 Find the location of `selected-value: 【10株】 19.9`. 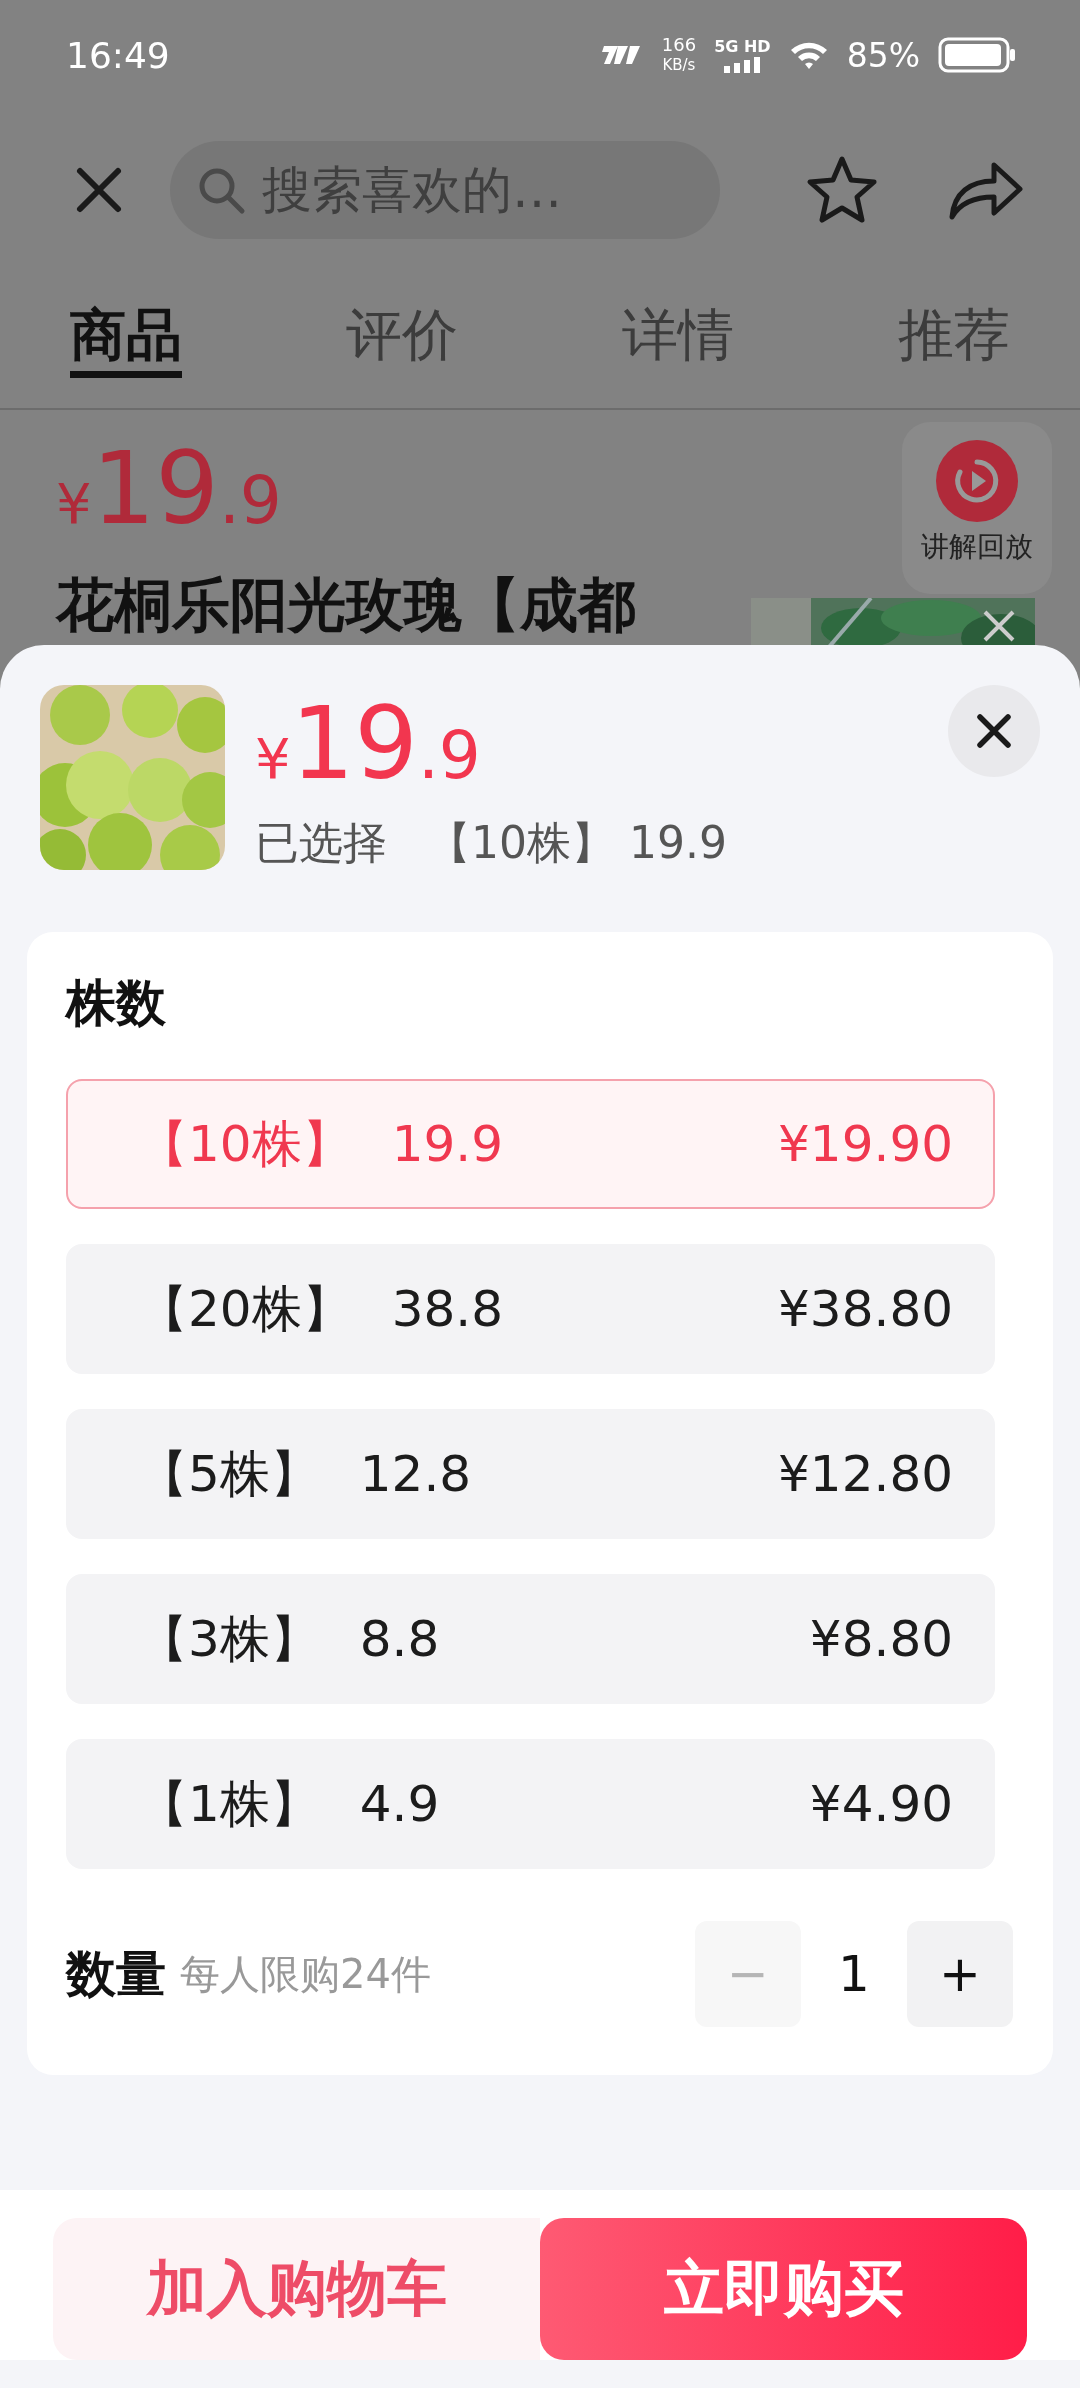

selected-value: 【10株】 19.9 is located at coordinates (577, 843).